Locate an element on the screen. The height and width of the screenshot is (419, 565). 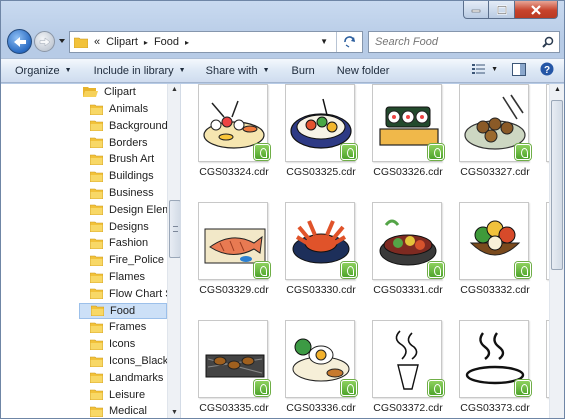
file-name: CGS03335.cdr is located at coordinates (234, 408).